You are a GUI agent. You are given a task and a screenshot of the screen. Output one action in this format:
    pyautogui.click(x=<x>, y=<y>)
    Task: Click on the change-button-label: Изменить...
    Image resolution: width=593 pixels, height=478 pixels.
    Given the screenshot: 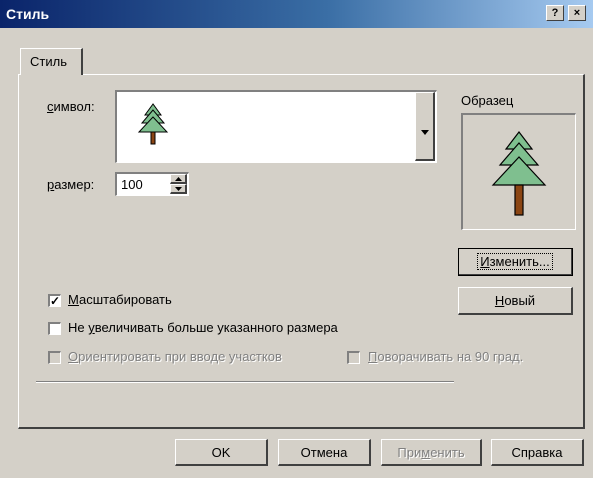 What is the action you would take?
    pyautogui.click(x=515, y=261)
    